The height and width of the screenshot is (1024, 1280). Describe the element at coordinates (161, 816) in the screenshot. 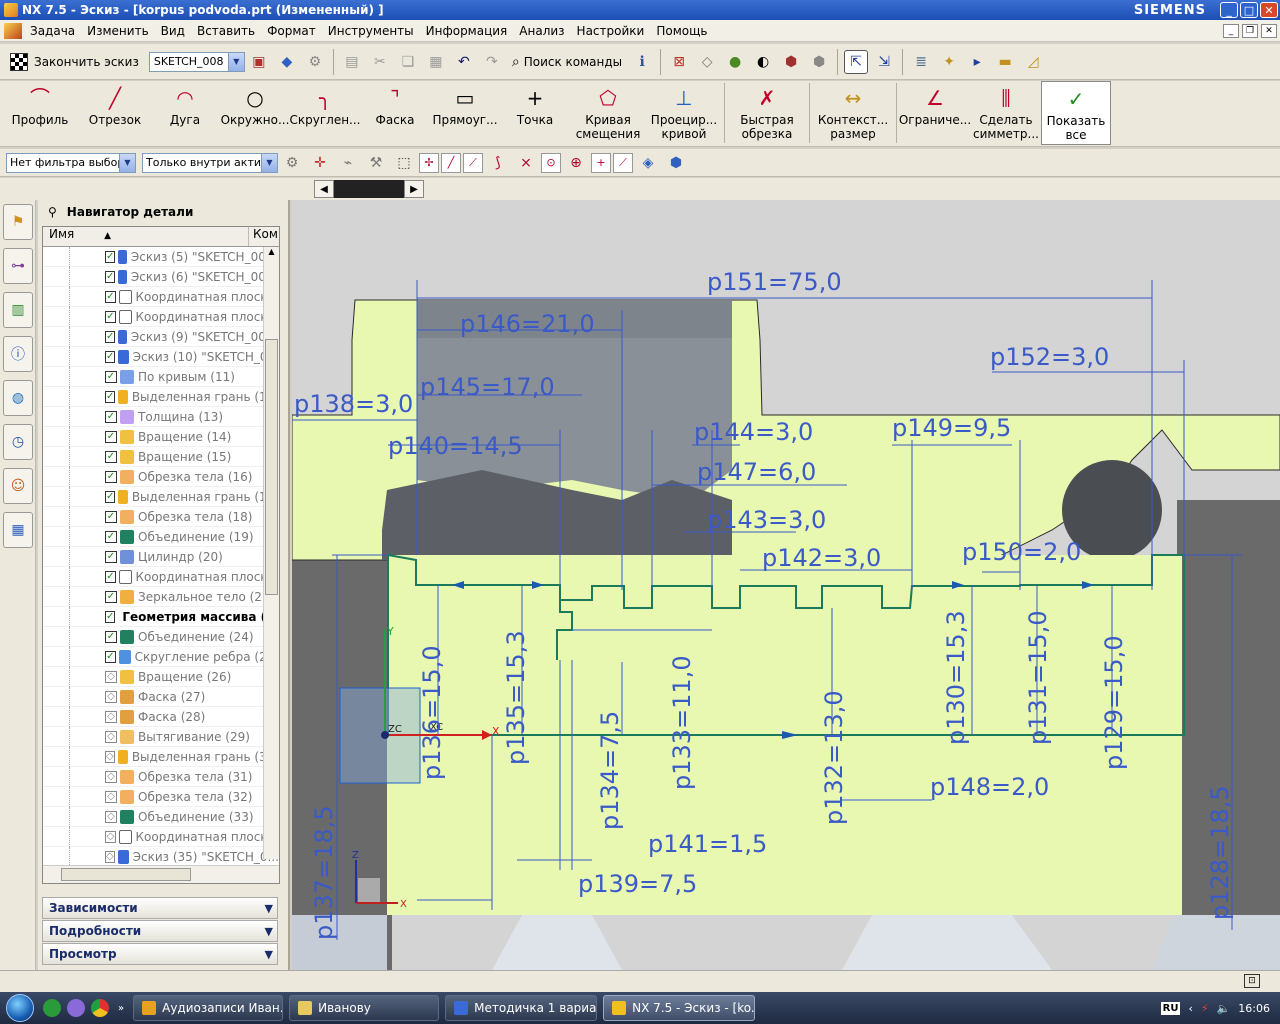

I see `tree-row: ◇ Объединение (33)` at that location.